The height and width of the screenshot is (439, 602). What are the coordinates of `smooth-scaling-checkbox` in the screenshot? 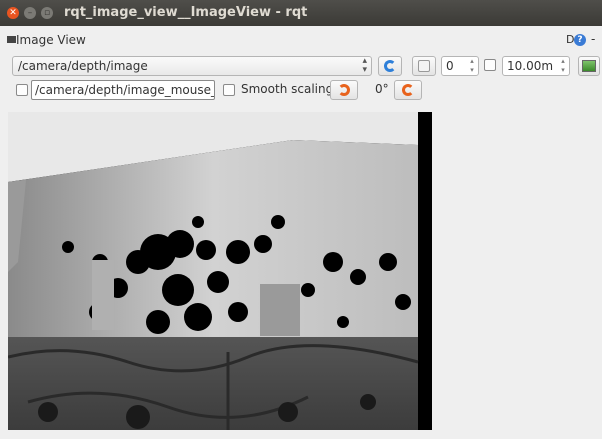 It's located at (229, 90).